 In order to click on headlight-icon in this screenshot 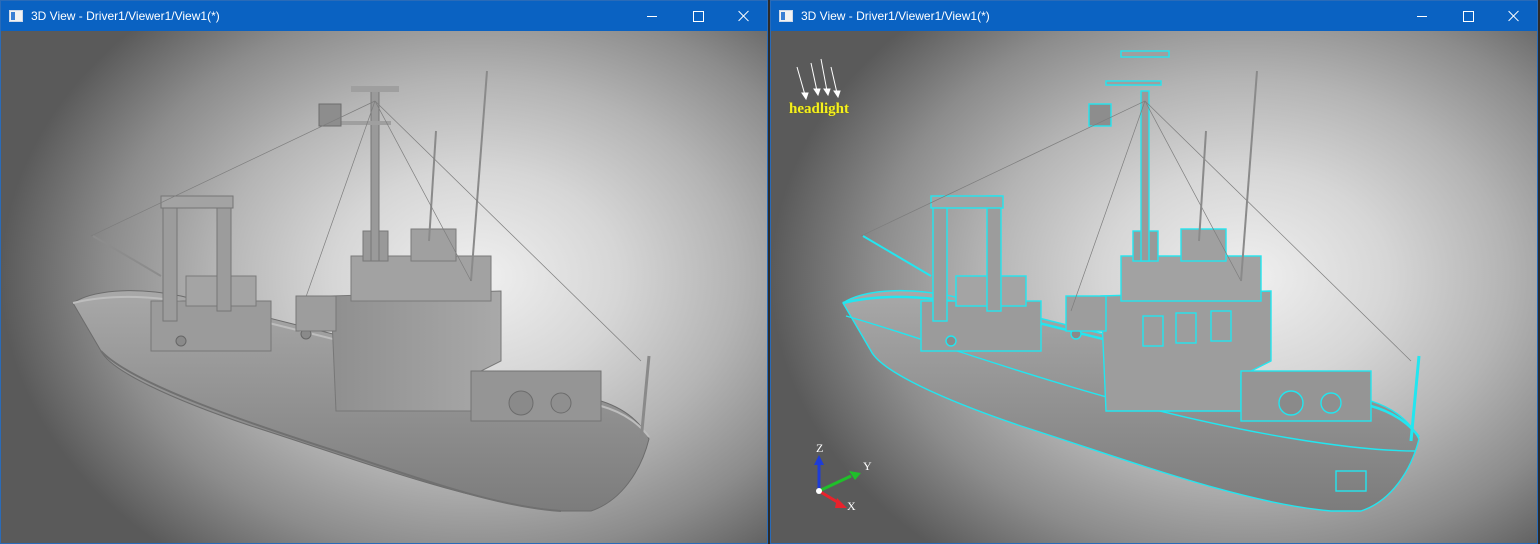, I will do `click(818, 79)`.